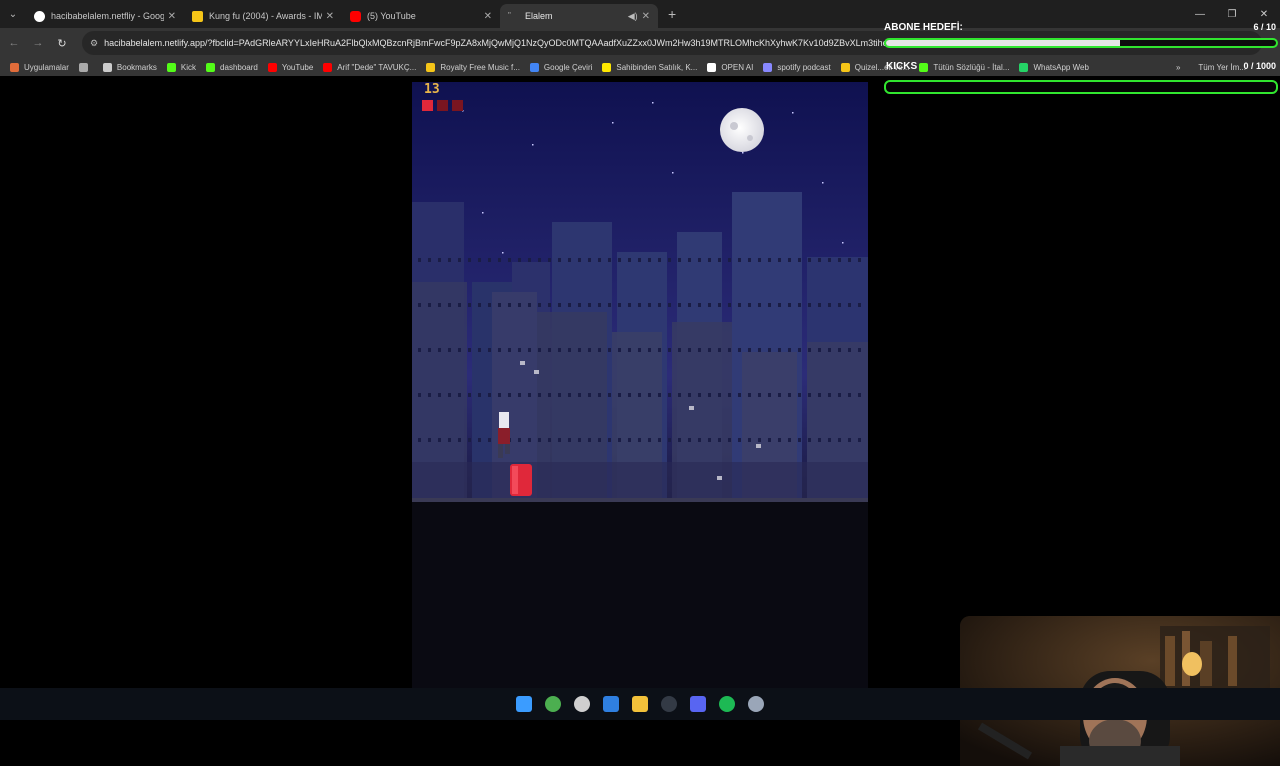  I want to click on forward-icon: →, so click(38, 43).